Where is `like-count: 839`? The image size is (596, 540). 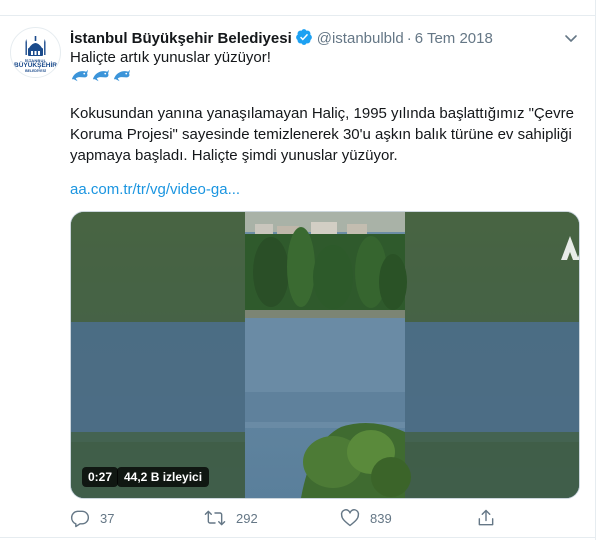
like-count: 839 is located at coordinates (381, 518).